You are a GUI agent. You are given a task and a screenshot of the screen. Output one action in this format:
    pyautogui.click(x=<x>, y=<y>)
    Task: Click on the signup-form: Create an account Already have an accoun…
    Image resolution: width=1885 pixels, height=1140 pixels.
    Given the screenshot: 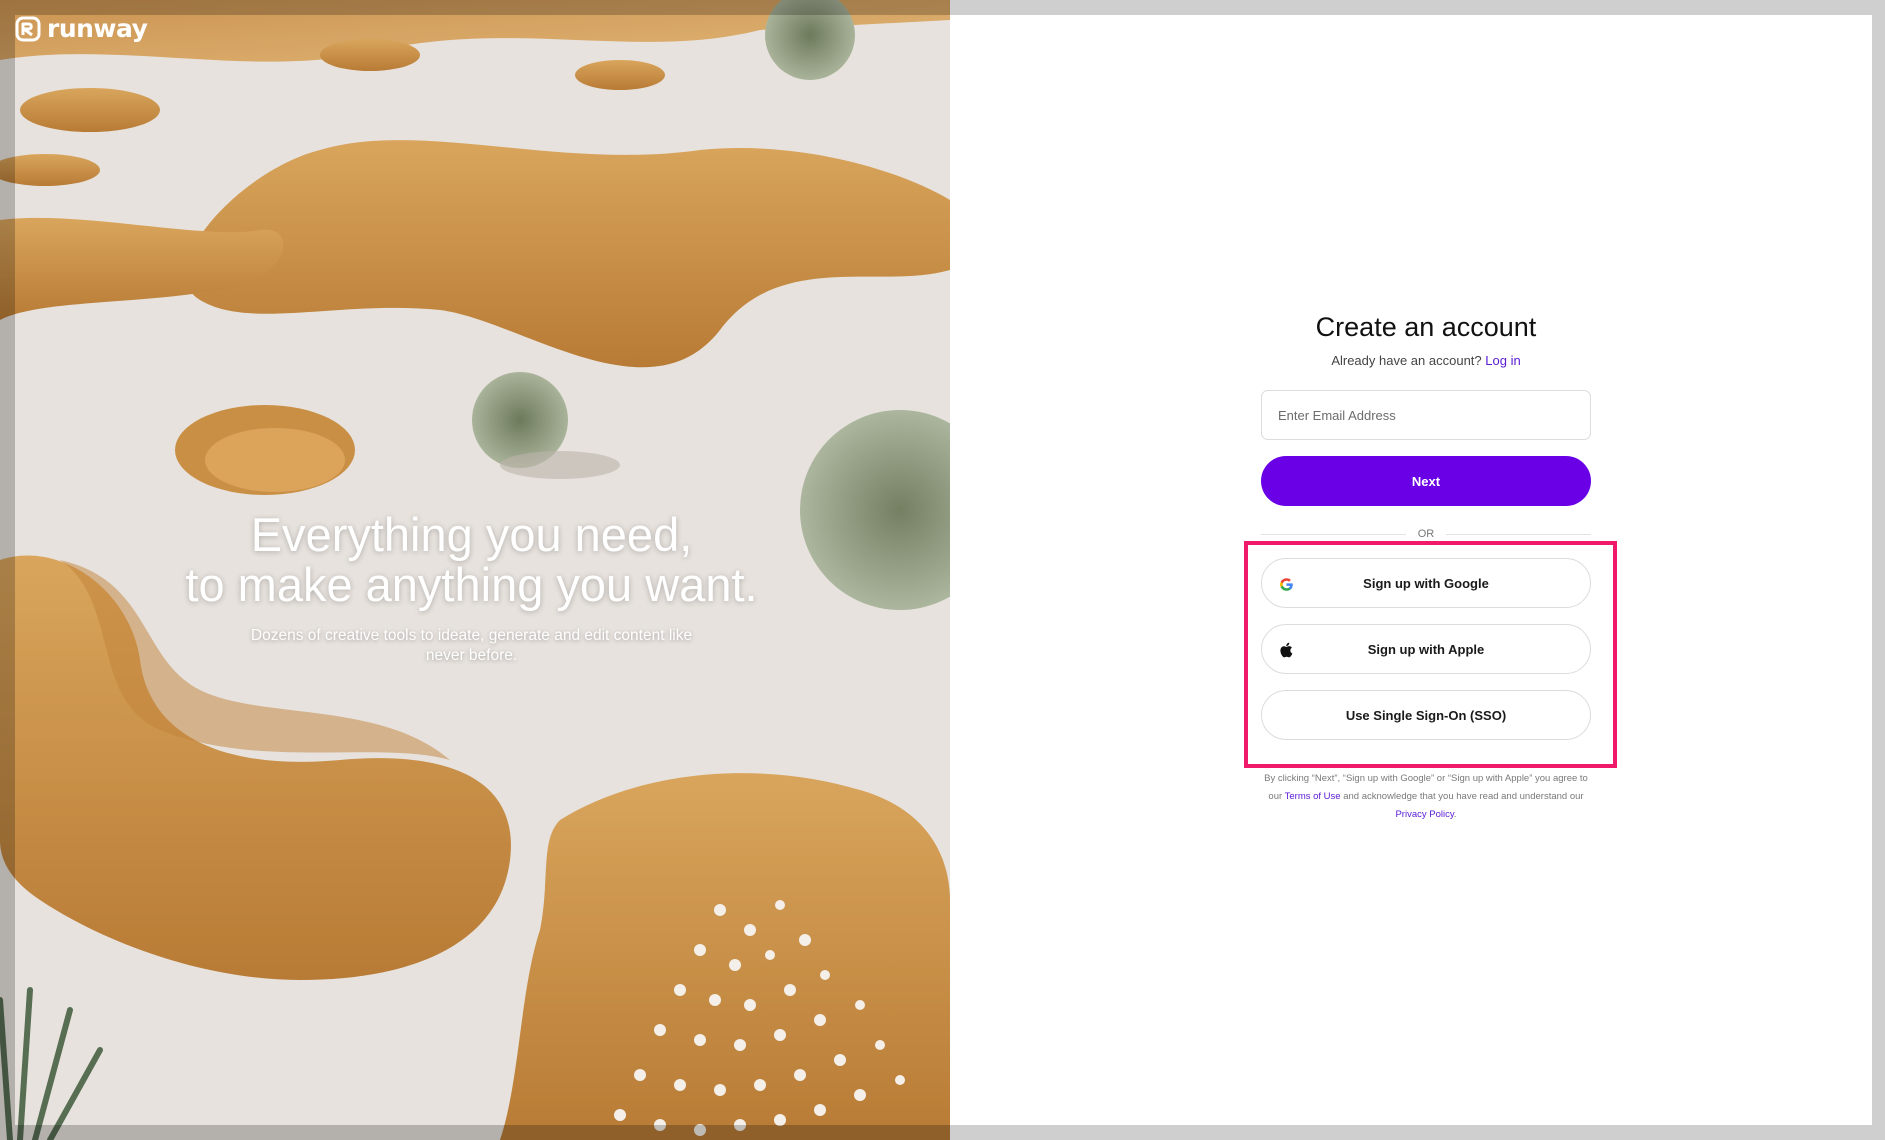 What is the action you would take?
    pyautogui.click(x=1430, y=567)
    